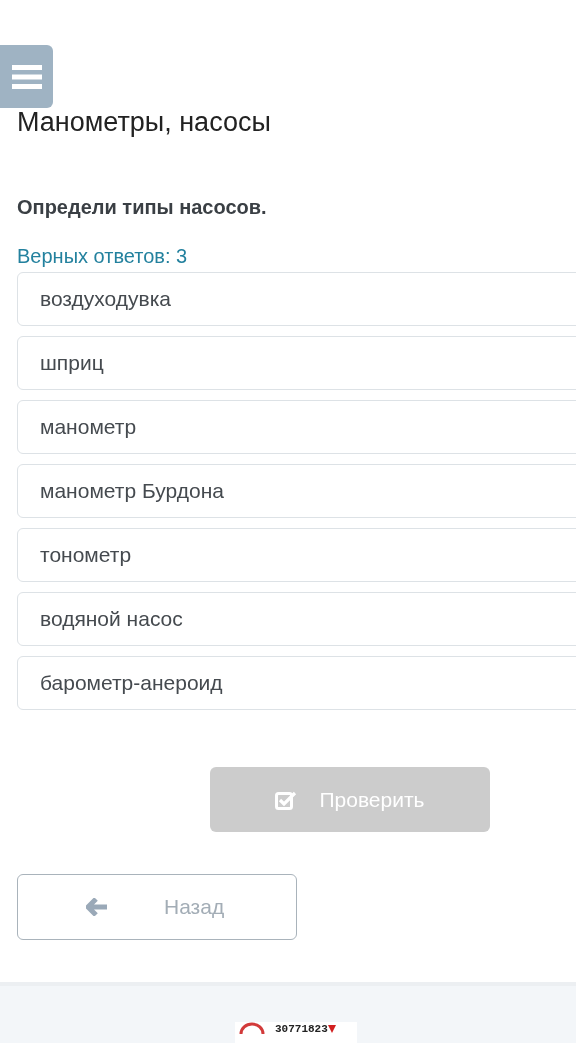 This screenshot has width=576, height=1043. I want to click on arrow-left-icon, so click(97, 907).